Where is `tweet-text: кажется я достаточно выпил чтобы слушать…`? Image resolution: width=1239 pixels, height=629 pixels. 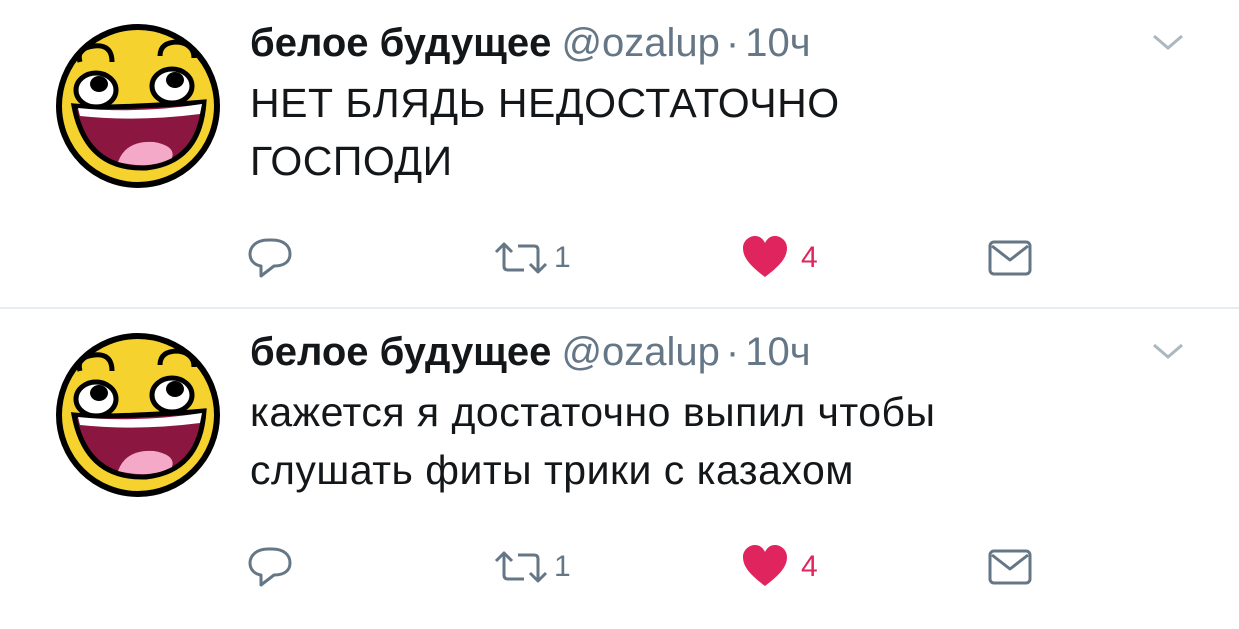
tweet-text: кажется я достаточно выпил чтобы слушать… is located at coordinates (700, 441).